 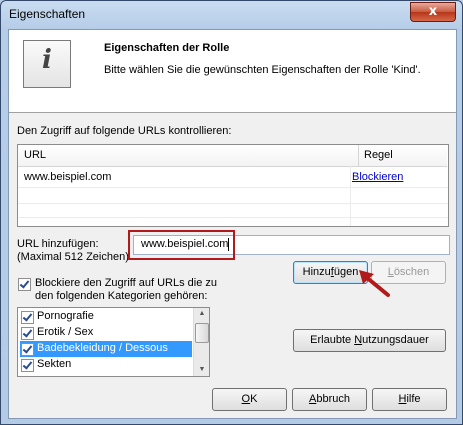 I want to click on title-bar: Eigenschaften x, so click(x=231, y=15).